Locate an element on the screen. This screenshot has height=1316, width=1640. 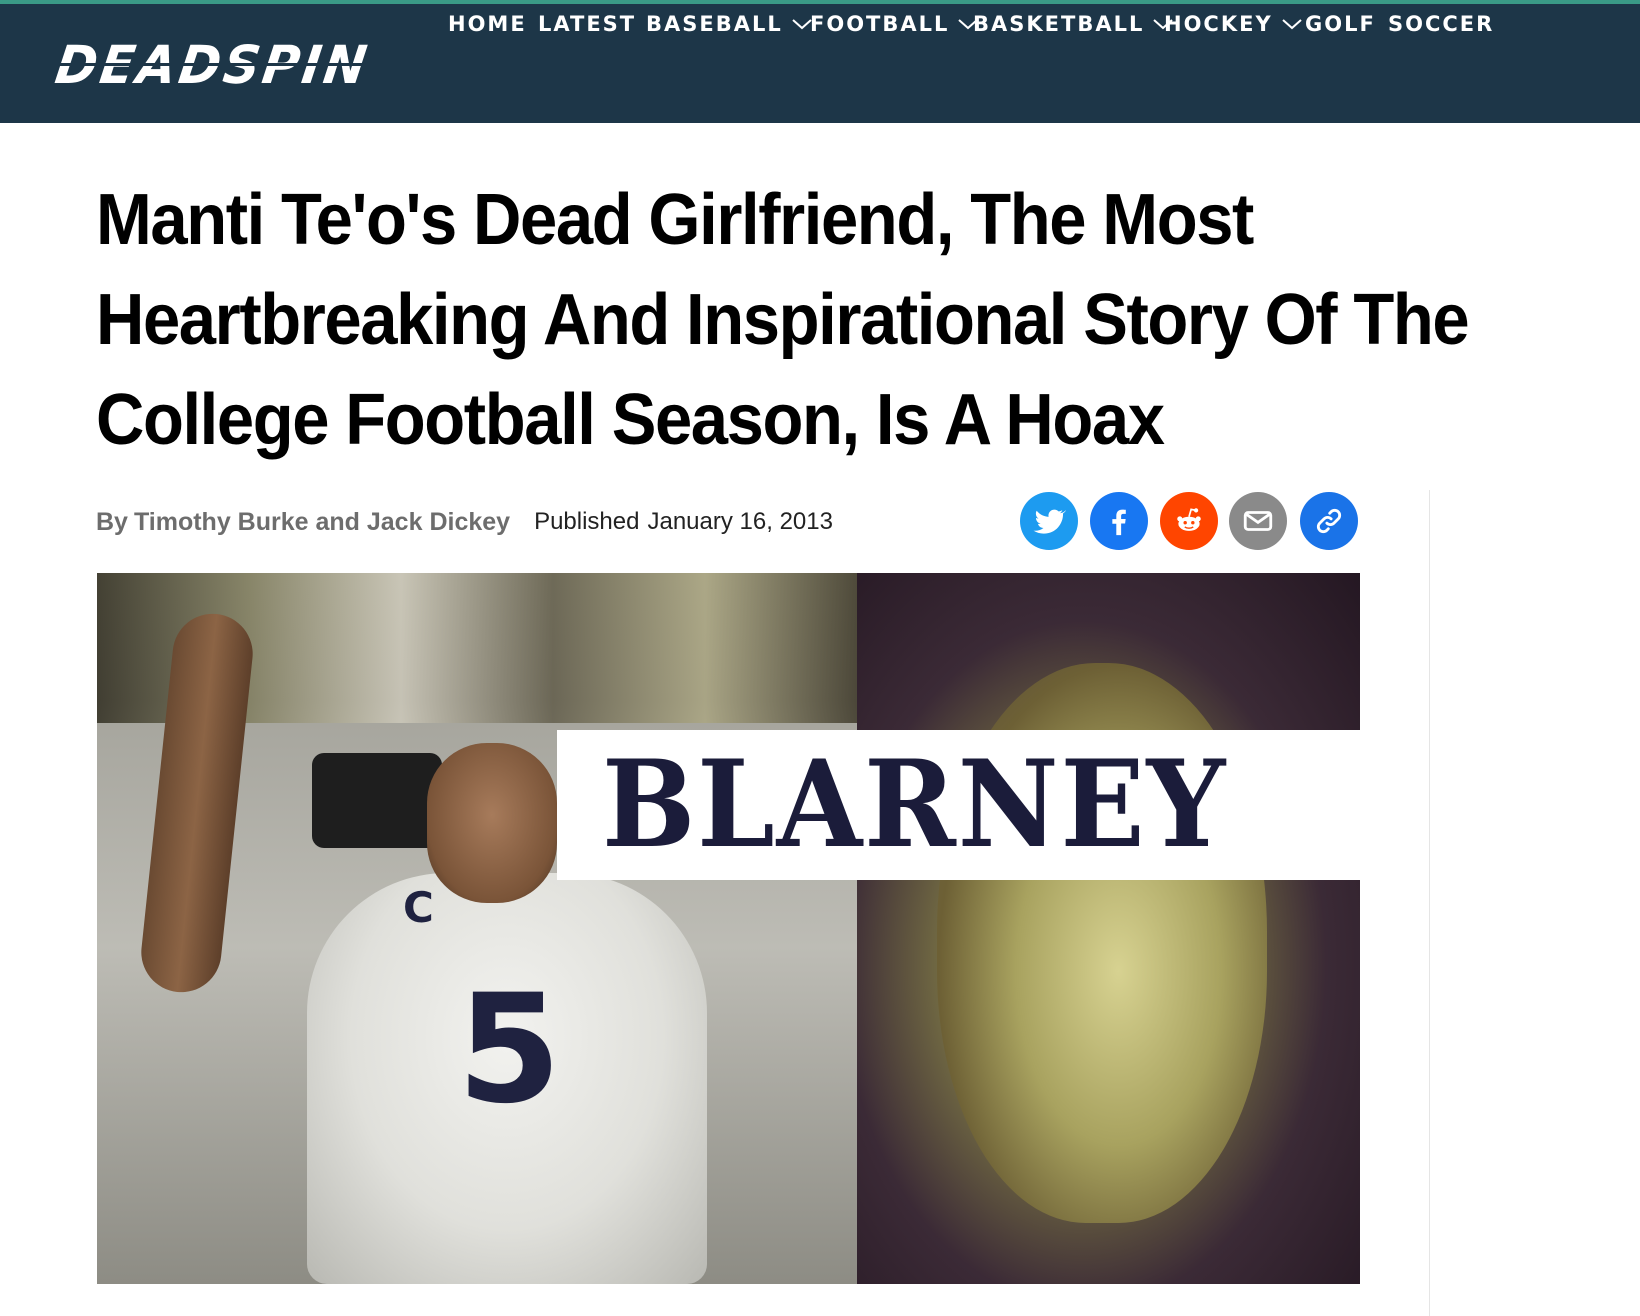
email-icon is located at coordinates (1258, 521).